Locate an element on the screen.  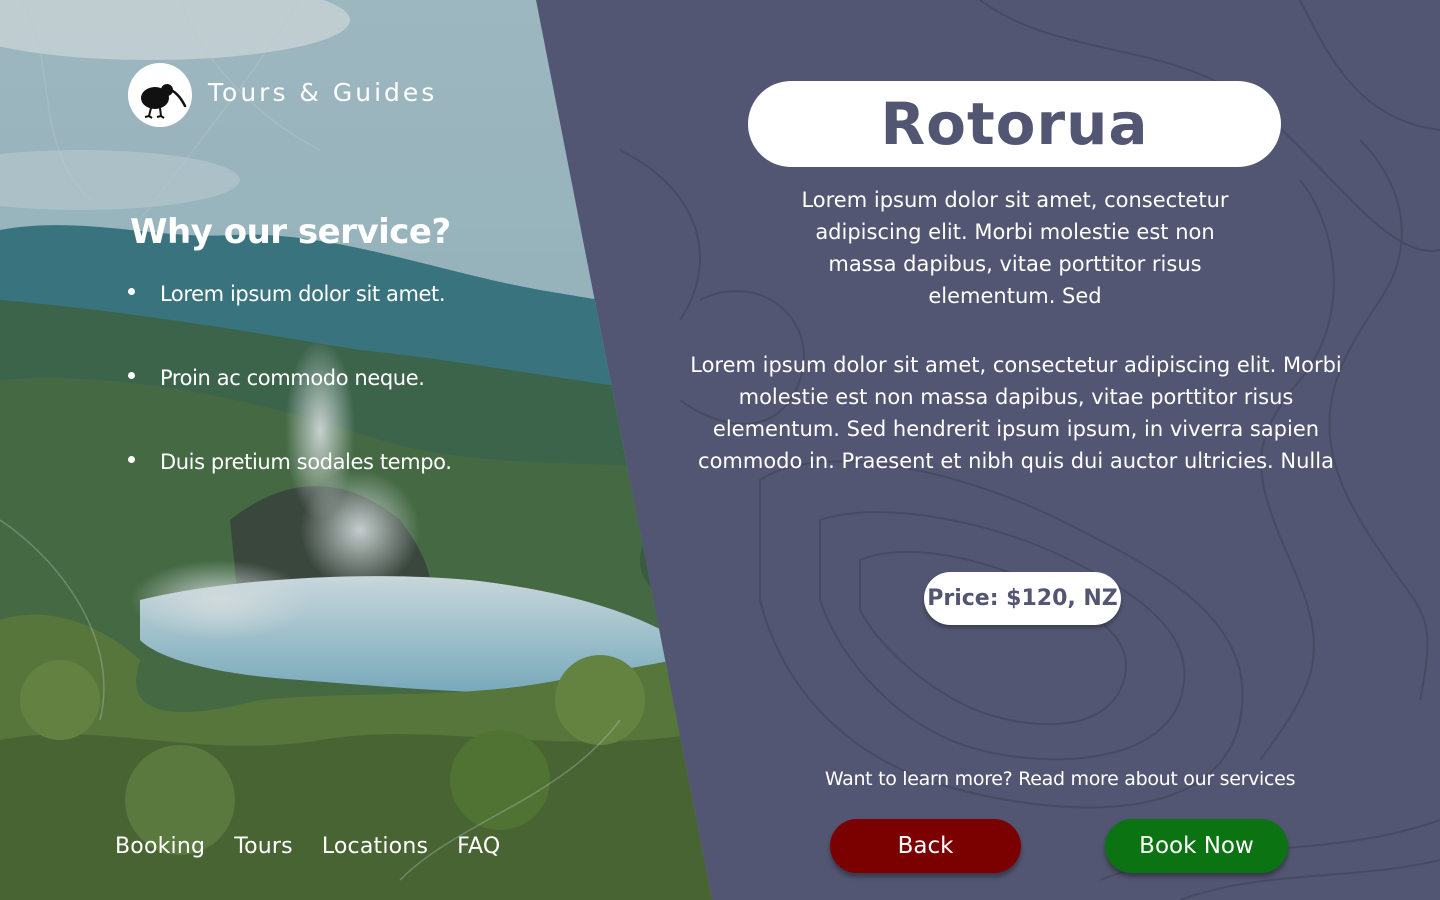
back-button: Back is located at coordinates (925, 846).